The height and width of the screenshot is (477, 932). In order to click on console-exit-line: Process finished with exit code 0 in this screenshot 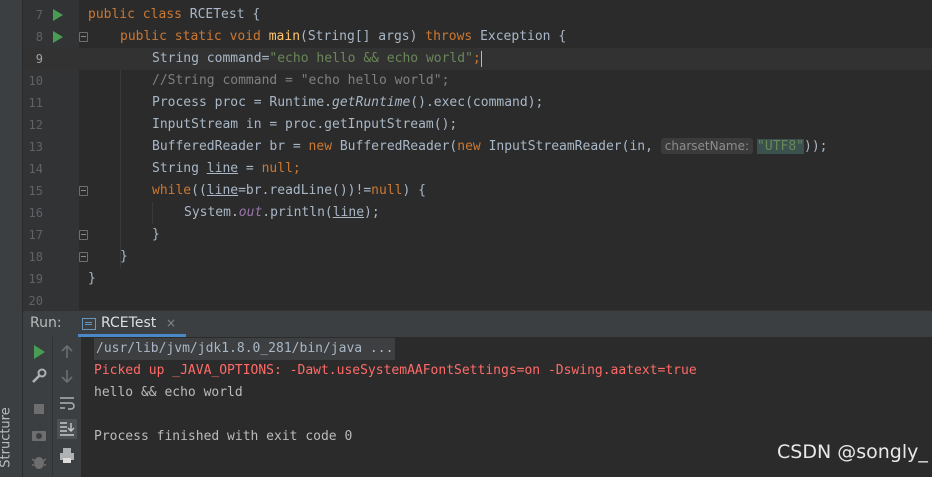, I will do `click(223, 436)`.